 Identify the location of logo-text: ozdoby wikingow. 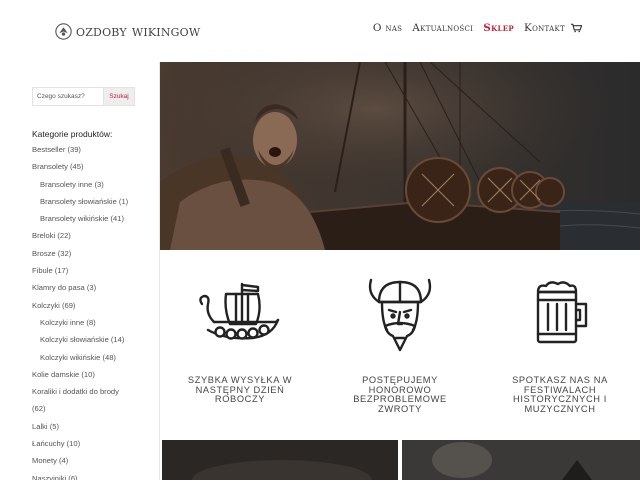
(138, 31).